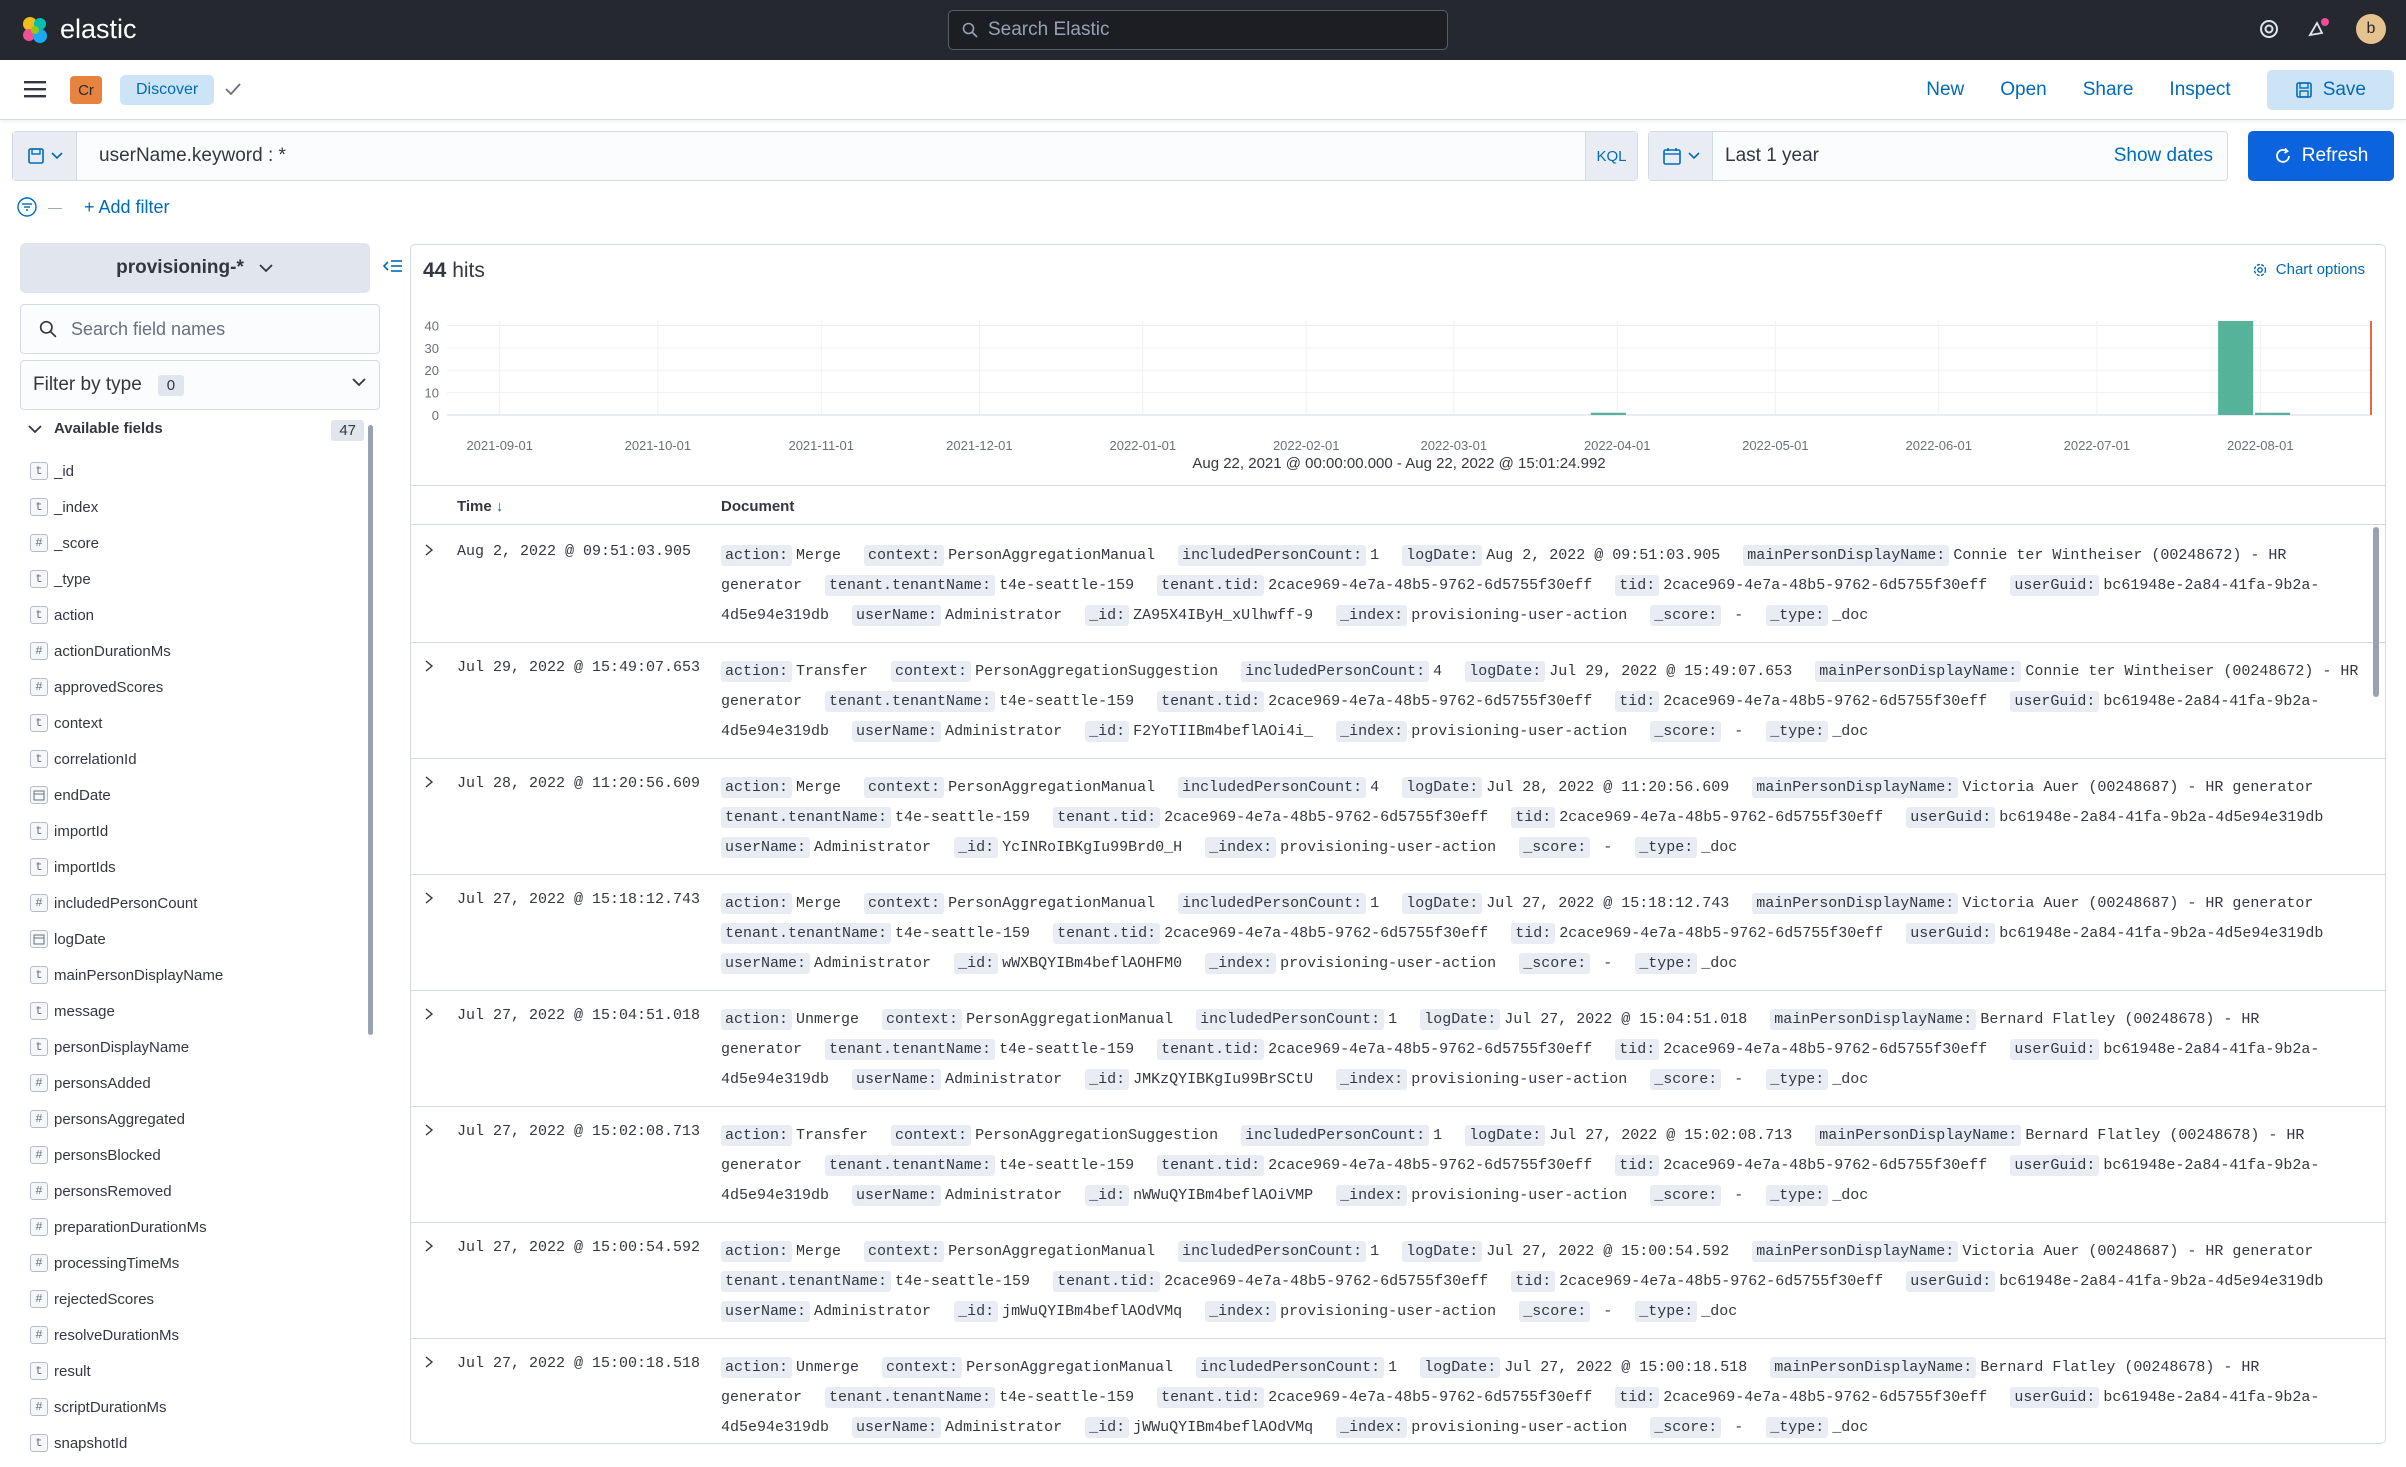  What do you see at coordinates (2308, 269) in the screenshot?
I see `chart-options-button: Chart options` at bounding box center [2308, 269].